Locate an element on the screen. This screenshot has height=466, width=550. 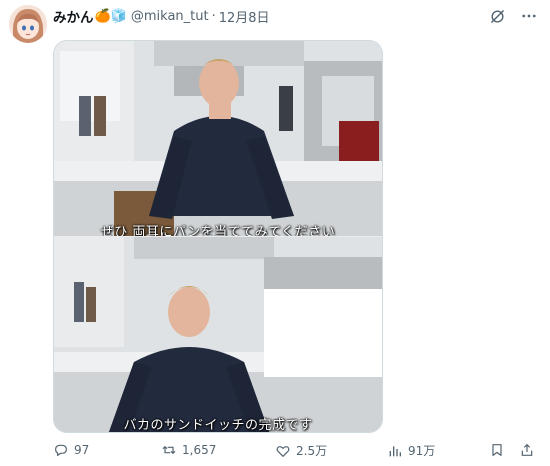
retweet-button: 1,657 is located at coordinates (188, 450).